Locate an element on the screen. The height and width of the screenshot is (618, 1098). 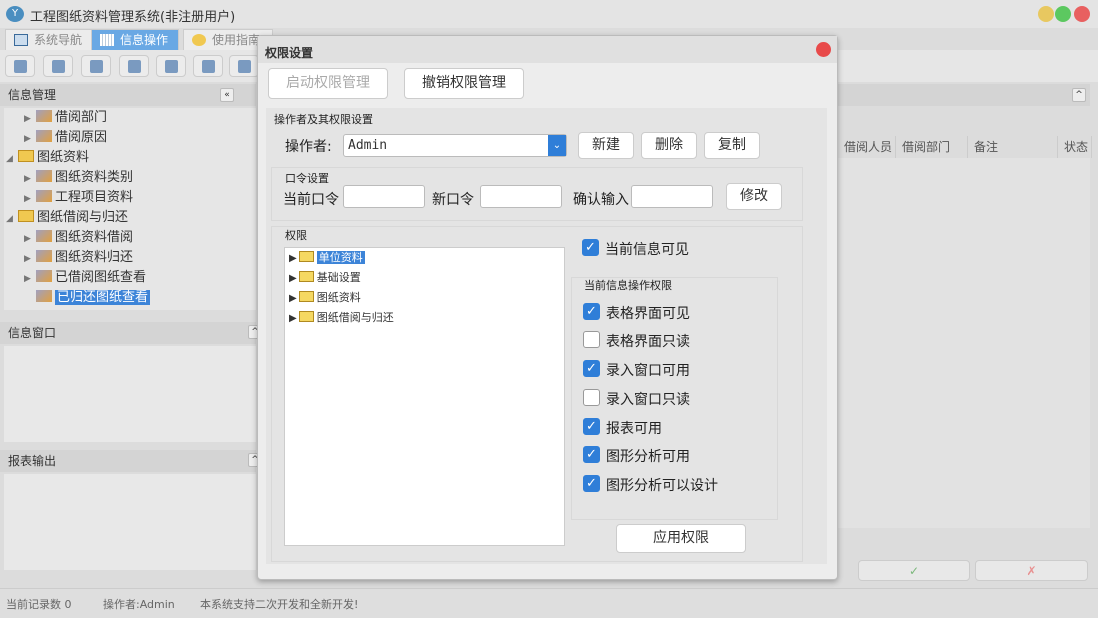
operator-group-label: 操作者及其权限设置 is located at coordinates (323, 119).